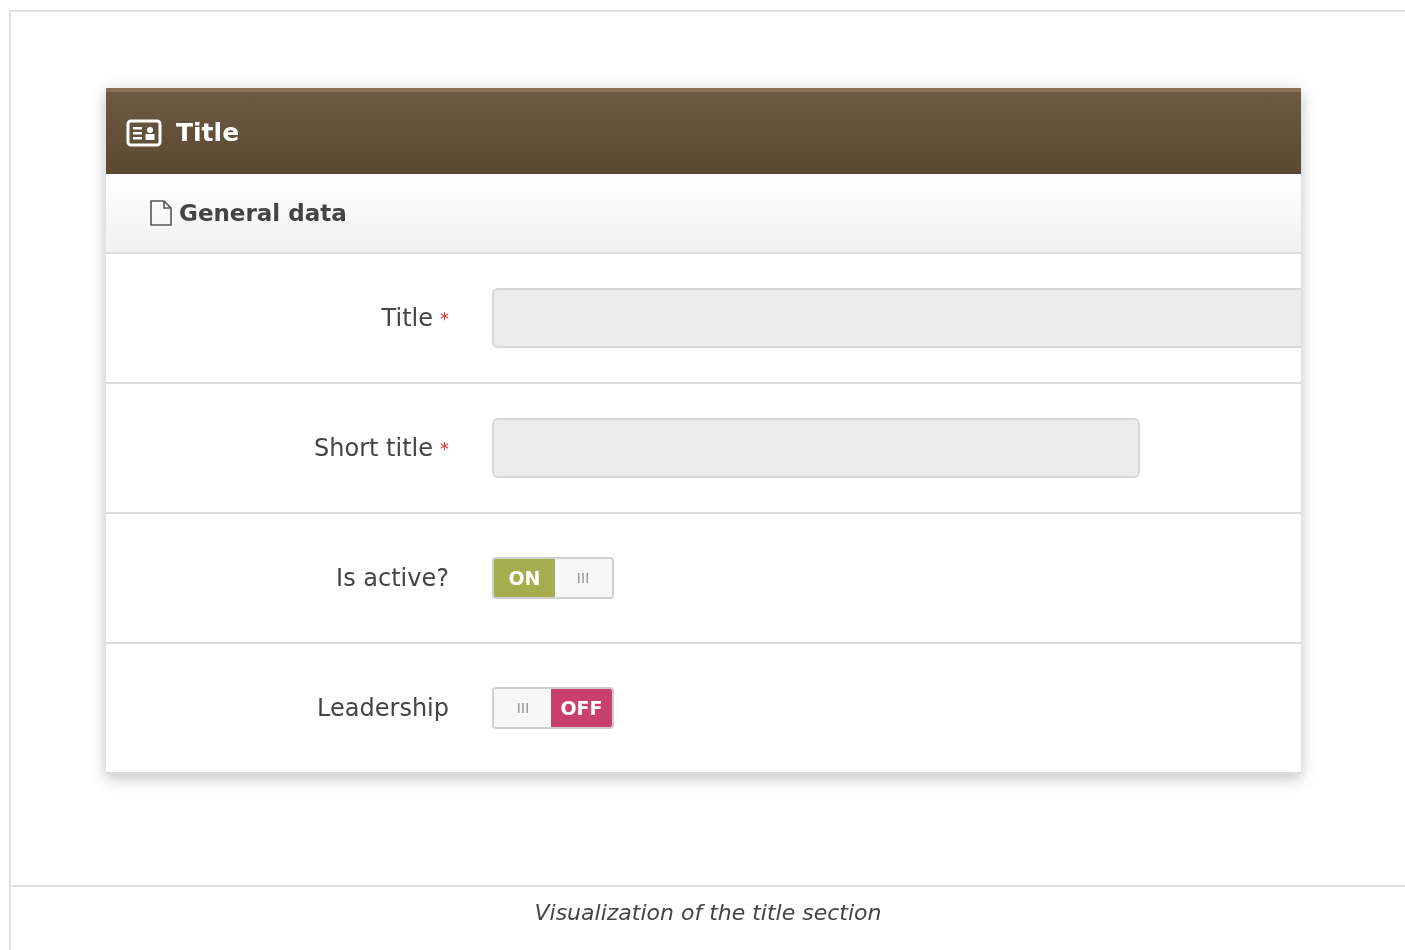 Image resolution: width=1405 pixels, height=950 pixels. What do you see at coordinates (581, 708) in the screenshot?
I see `toggle-state-label: OFF` at bounding box center [581, 708].